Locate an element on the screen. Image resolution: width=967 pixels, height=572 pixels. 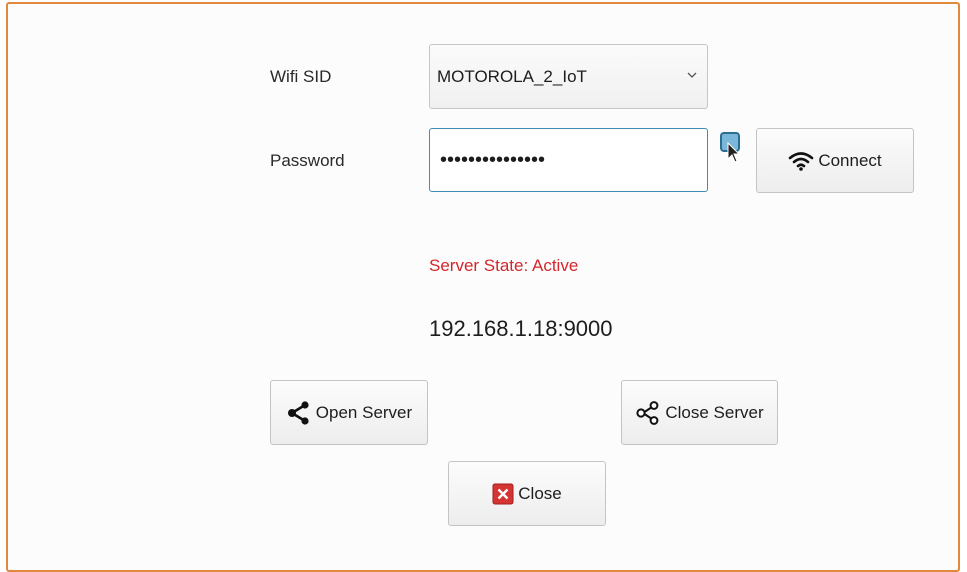
password-label: Password is located at coordinates (307, 160).